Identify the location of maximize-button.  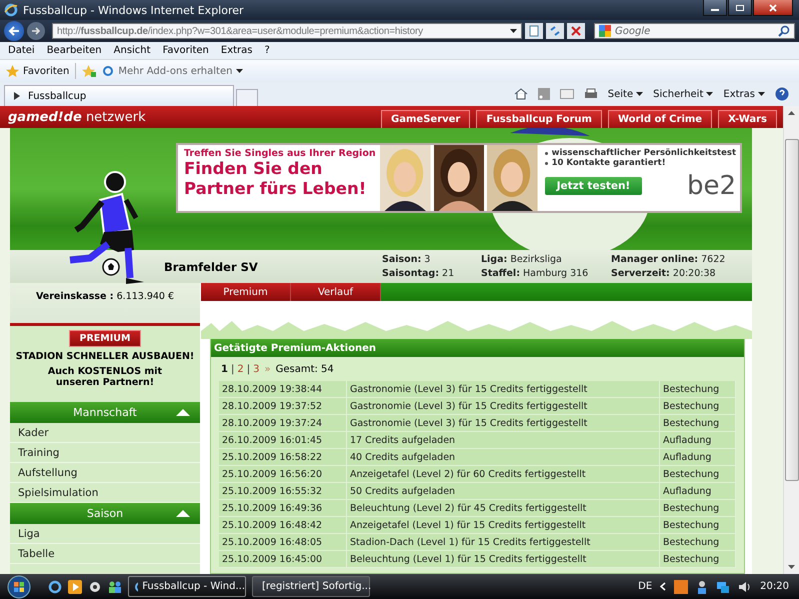
(740, 8).